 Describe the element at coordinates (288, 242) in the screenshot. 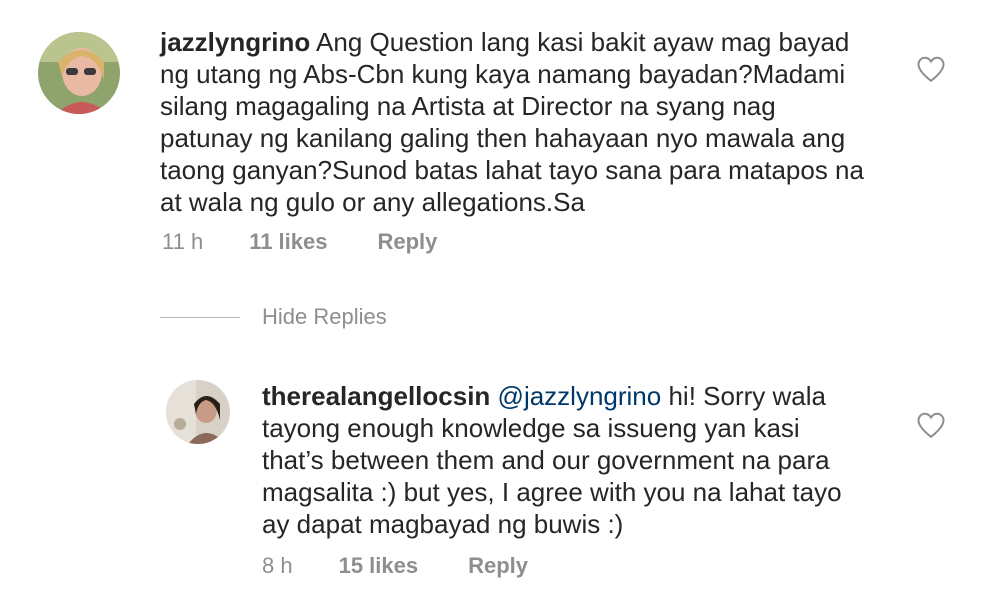

I see `comment-likes-count: 11 likes` at that location.